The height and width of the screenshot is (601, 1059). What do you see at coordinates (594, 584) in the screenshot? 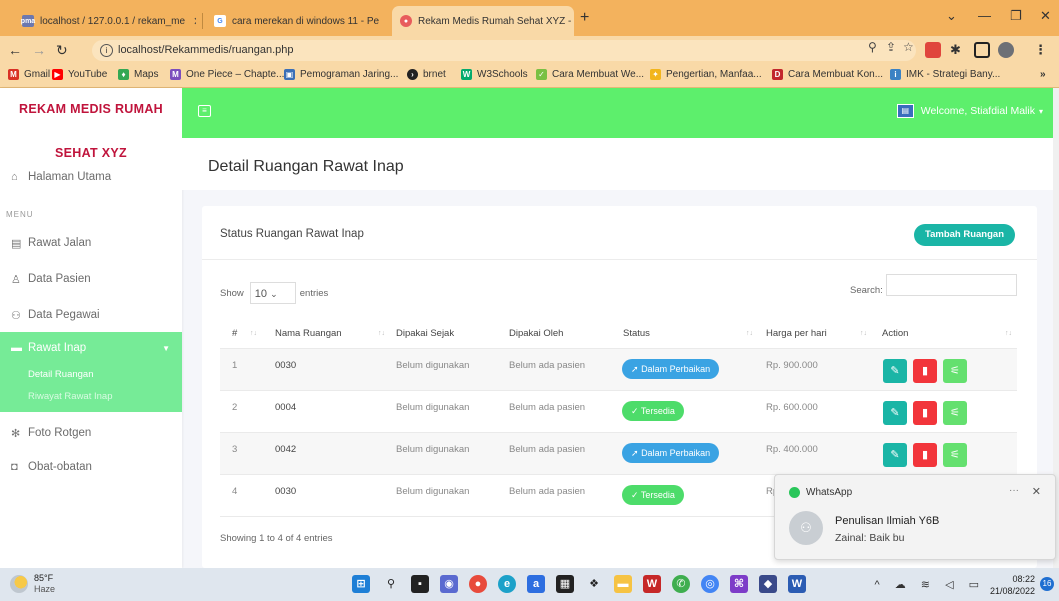
I see `dropbox-icon: ❖` at bounding box center [594, 584].